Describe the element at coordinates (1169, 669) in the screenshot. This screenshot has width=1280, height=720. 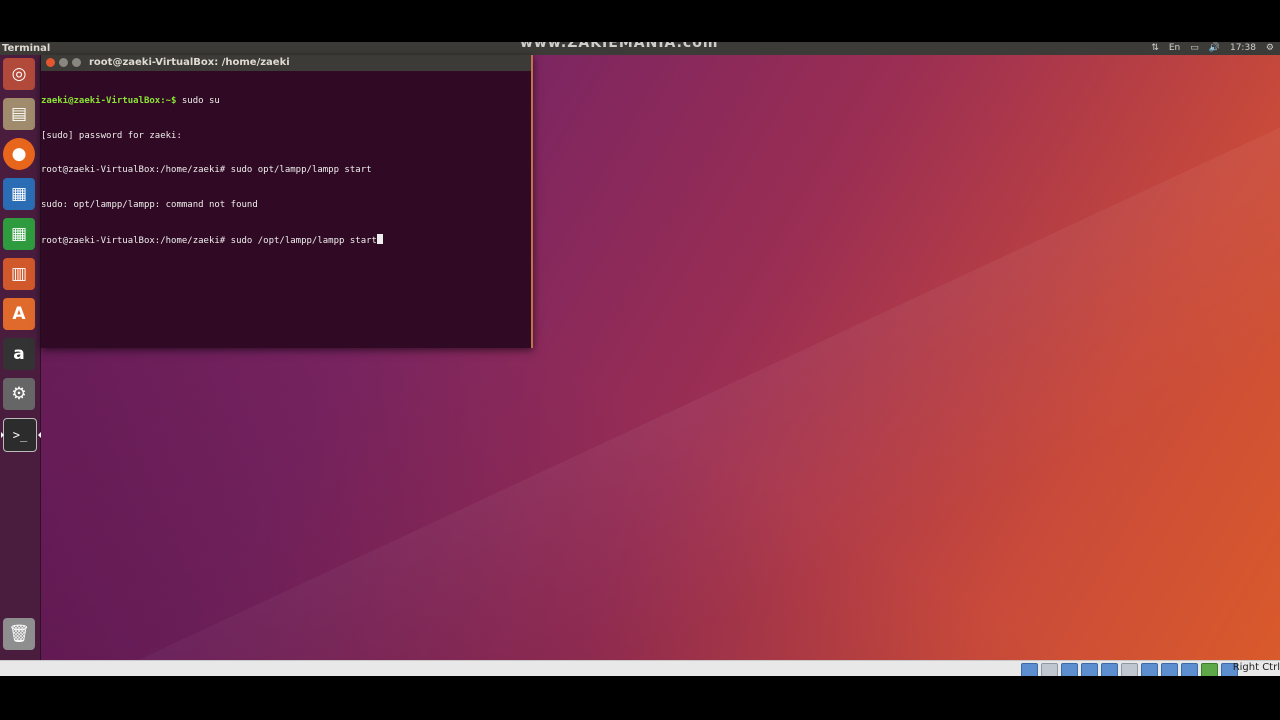
I see `video-capture-icon` at that location.